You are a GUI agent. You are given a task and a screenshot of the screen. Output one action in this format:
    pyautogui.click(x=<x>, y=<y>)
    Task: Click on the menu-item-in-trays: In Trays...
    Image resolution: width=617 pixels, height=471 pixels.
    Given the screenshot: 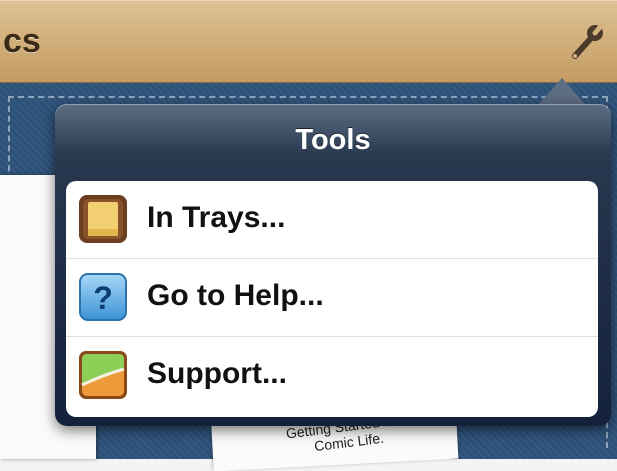 What is the action you would take?
    pyautogui.click(x=332, y=220)
    